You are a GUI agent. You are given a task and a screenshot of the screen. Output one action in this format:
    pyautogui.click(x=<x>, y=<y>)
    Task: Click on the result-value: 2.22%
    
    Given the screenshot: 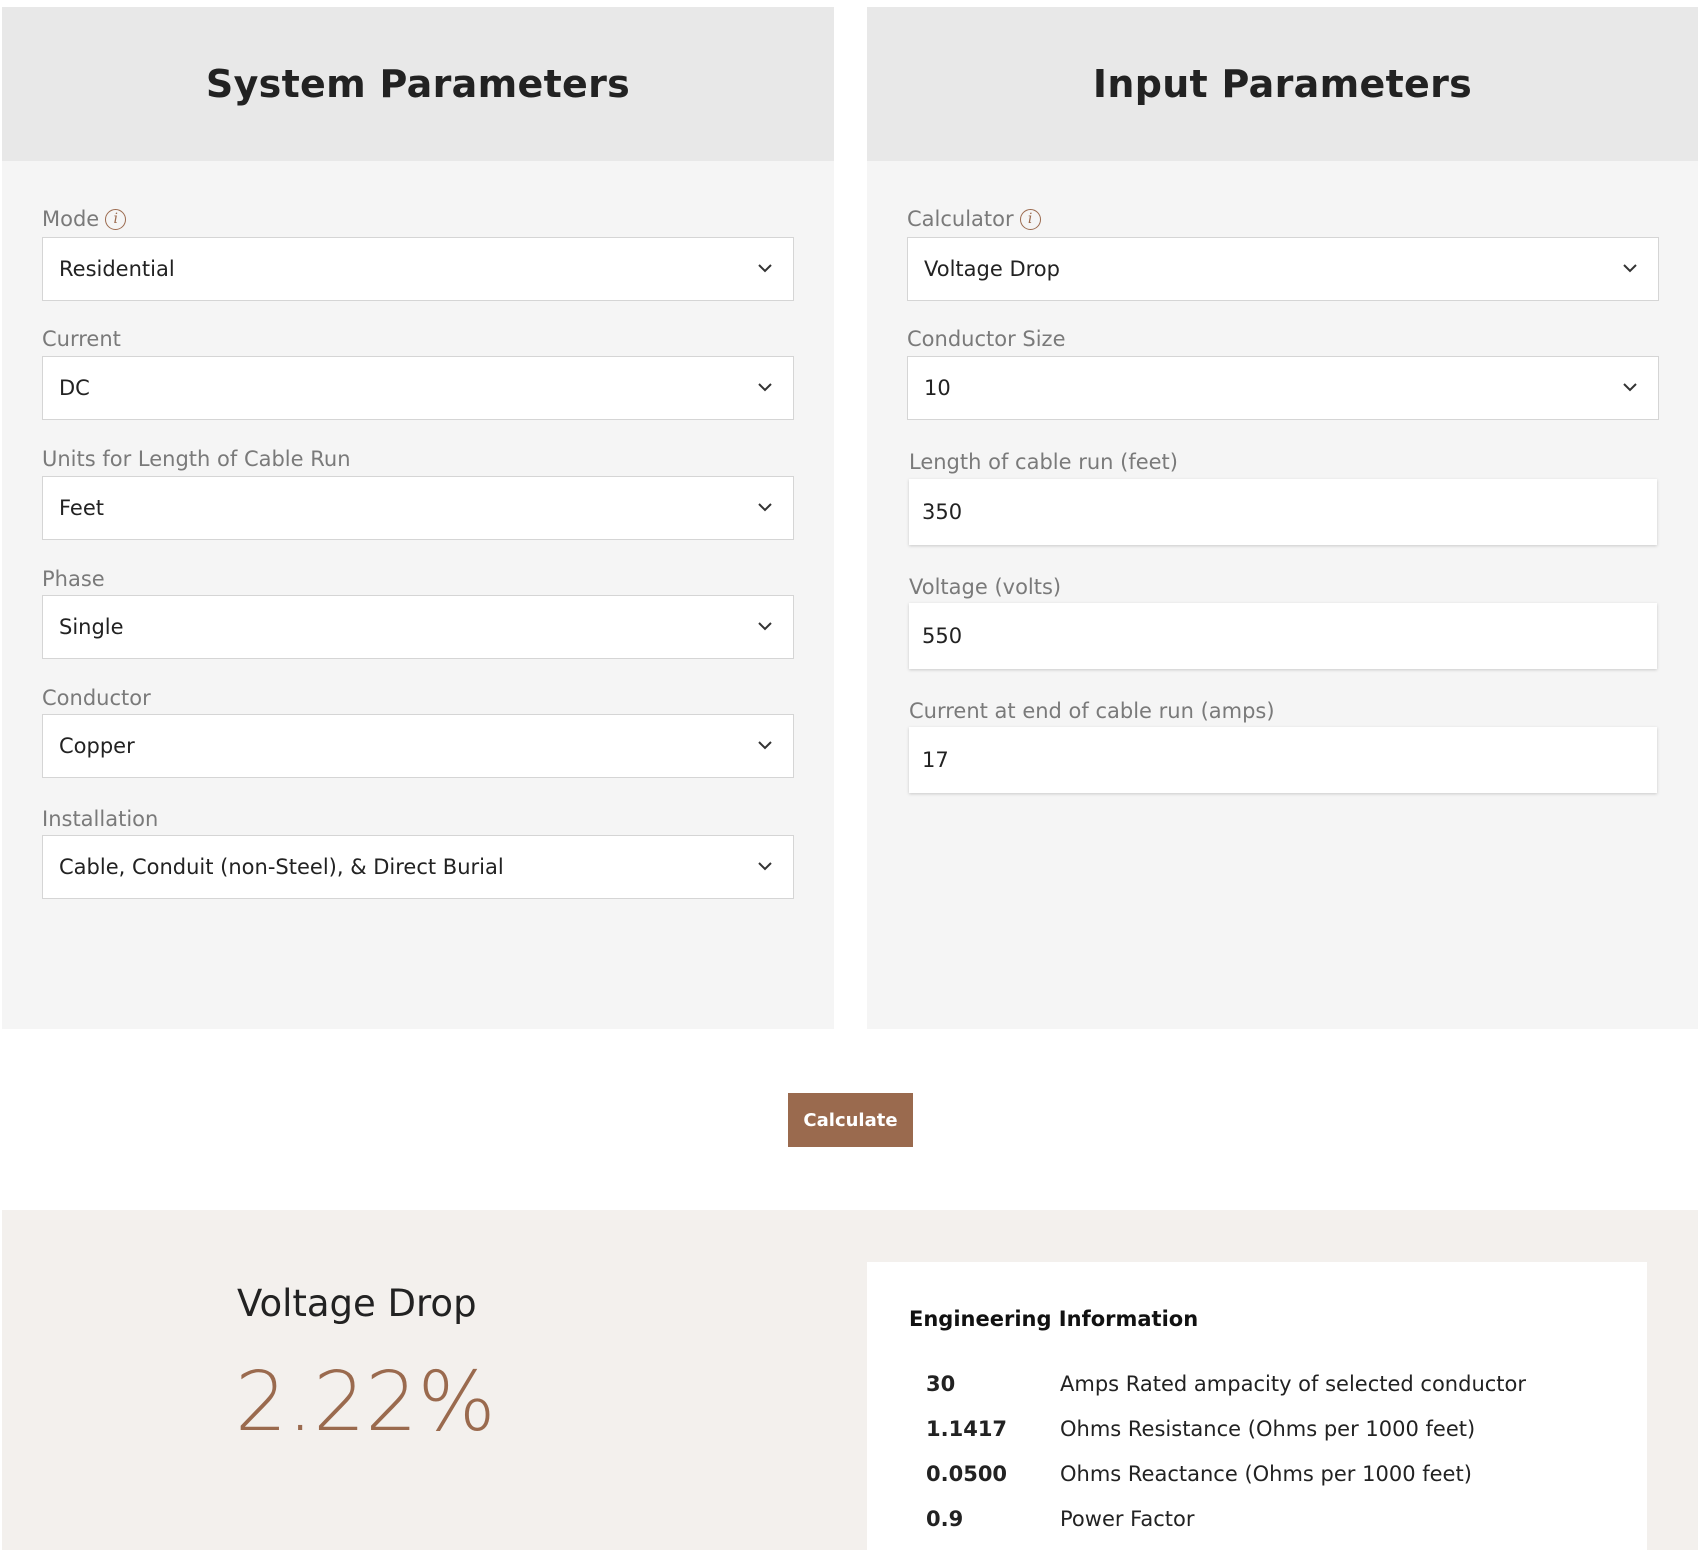 What is the action you would take?
    pyautogui.click(x=365, y=1402)
    